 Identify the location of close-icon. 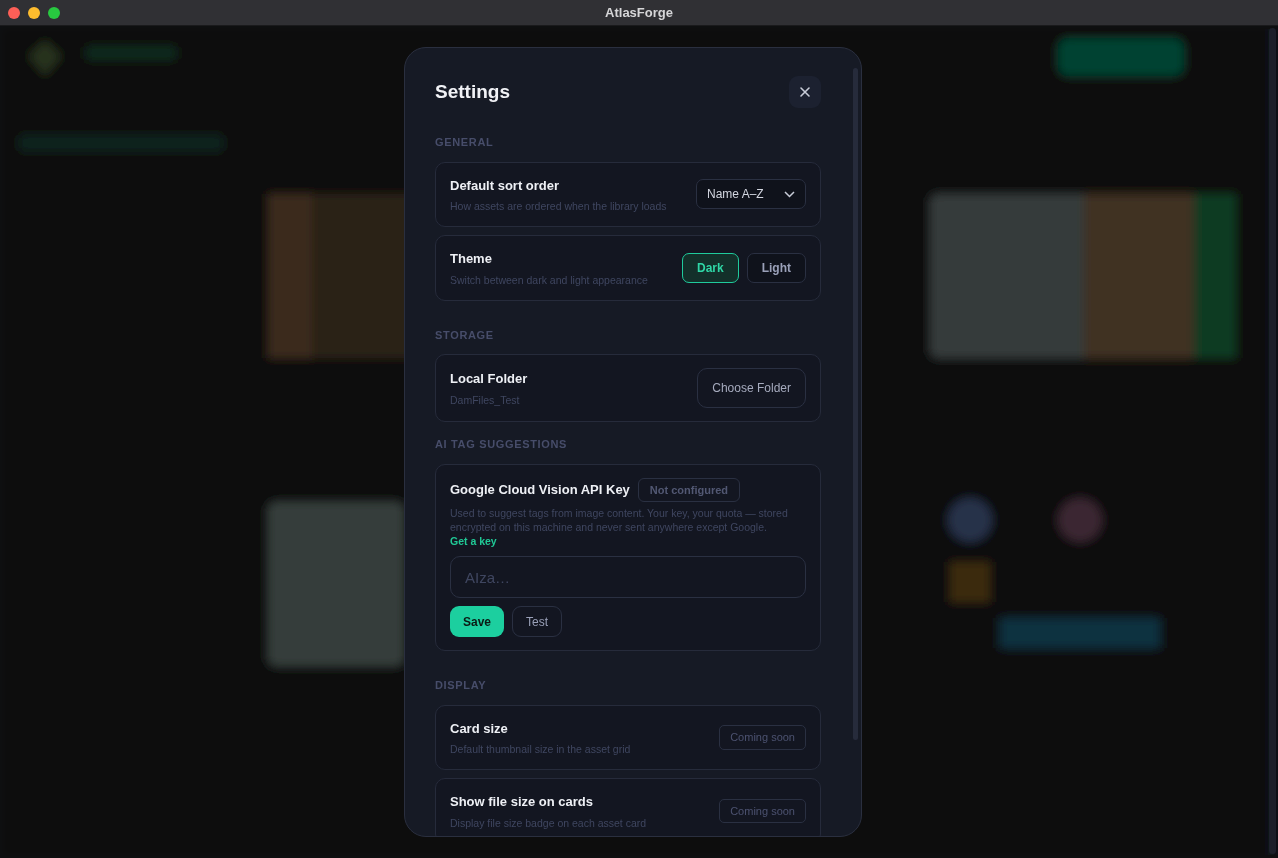
(805, 92).